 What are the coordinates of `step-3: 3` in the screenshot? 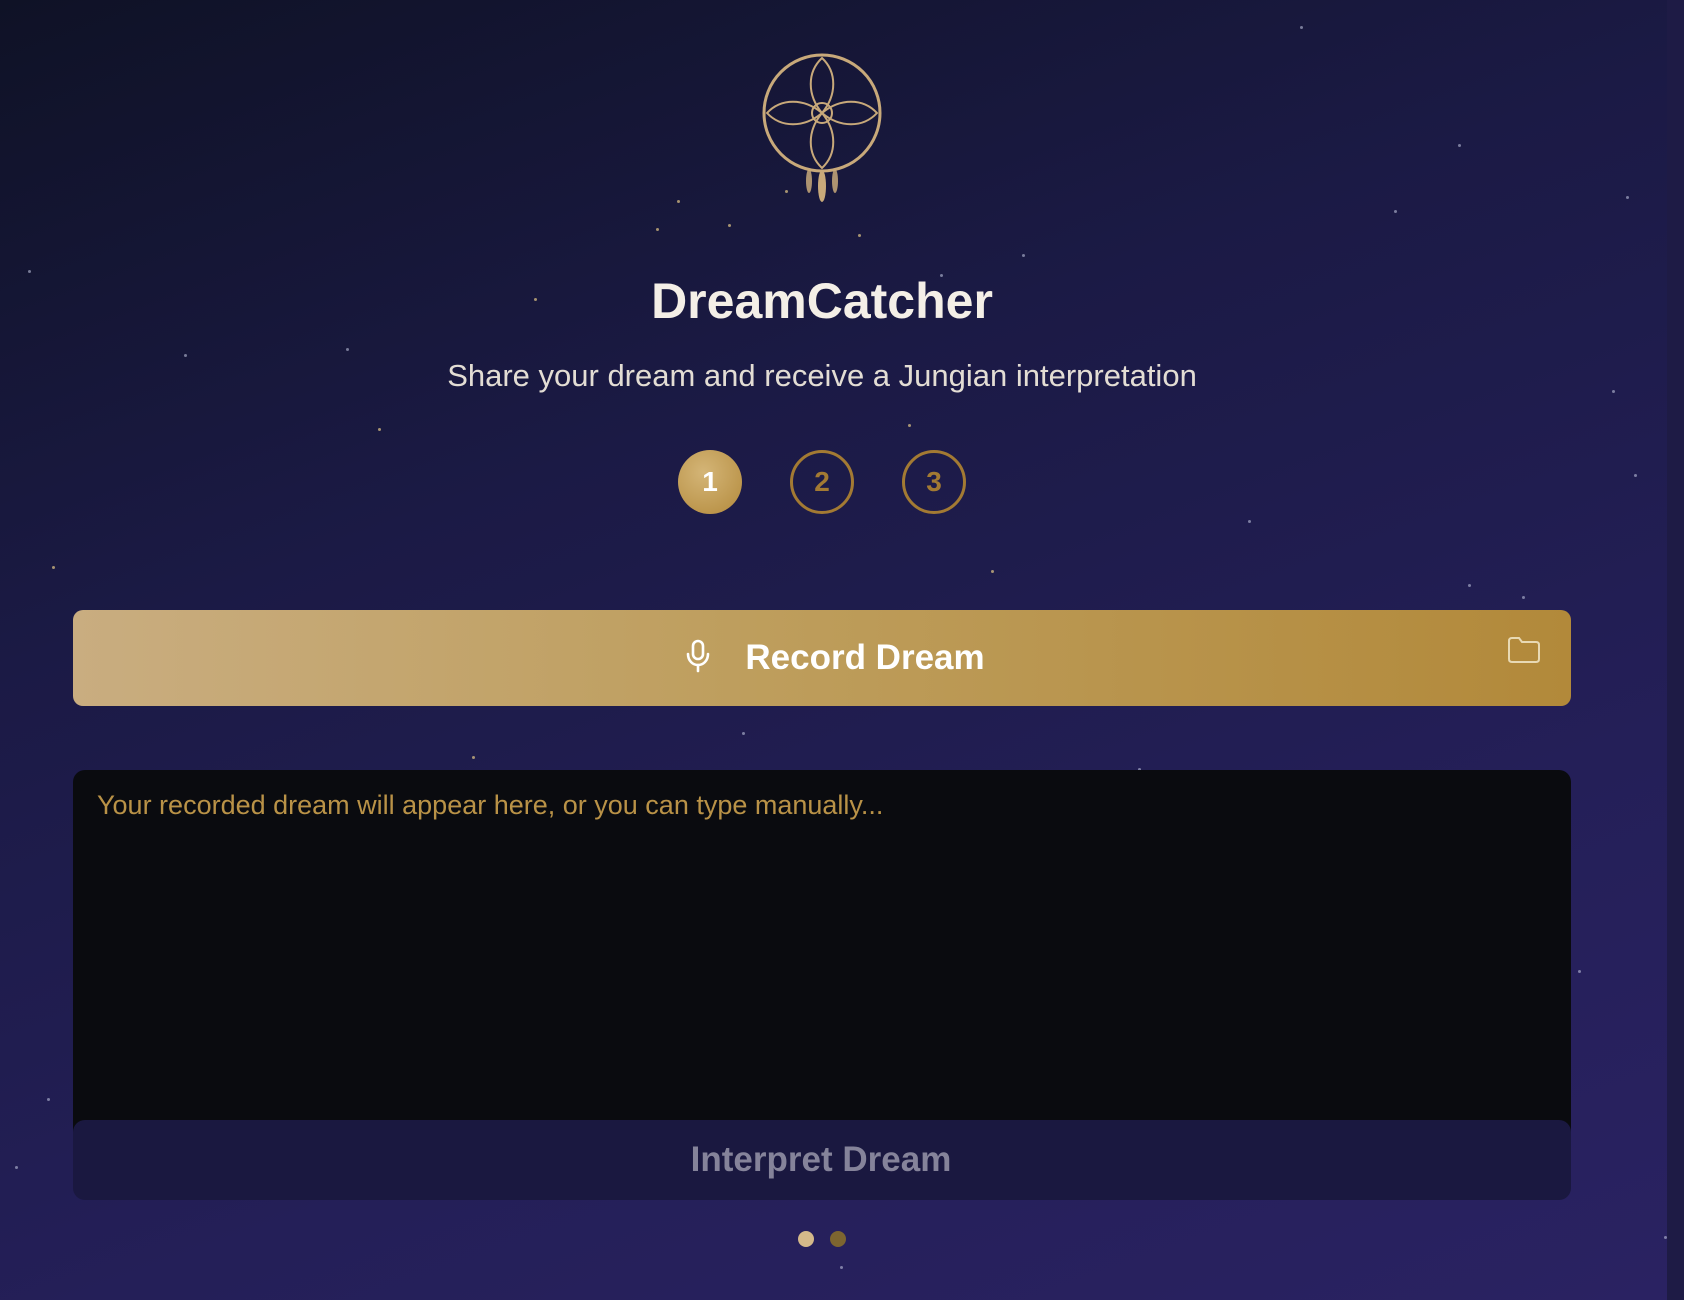 It's located at (934, 482).